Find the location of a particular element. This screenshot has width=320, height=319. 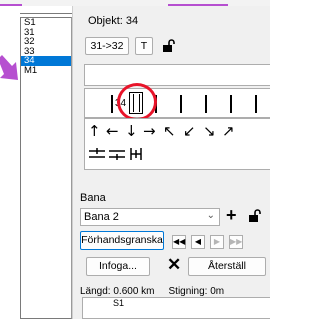

panel-splitter is located at coordinates (76, 162).